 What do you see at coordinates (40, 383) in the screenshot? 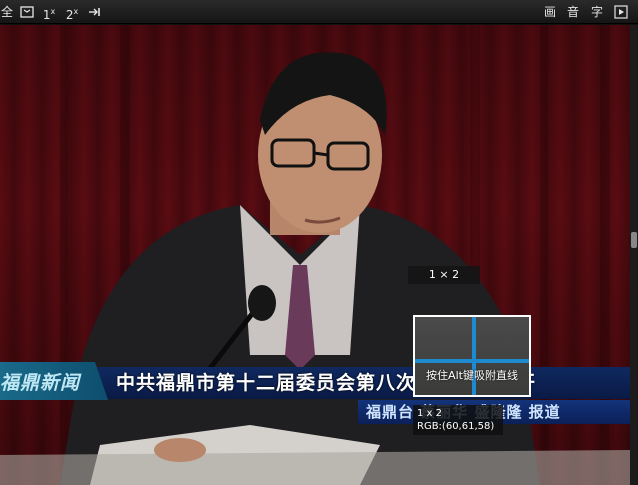
I see `news-logo: 福鼎新闻` at bounding box center [40, 383].